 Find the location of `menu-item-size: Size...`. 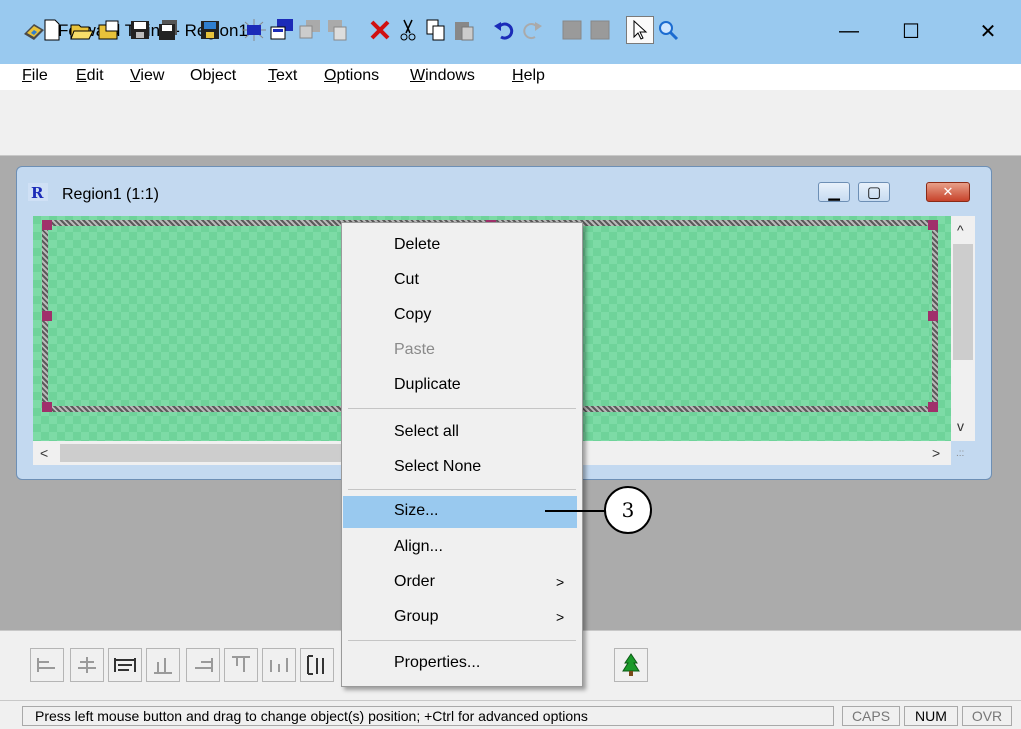

menu-item-size: Size... is located at coordinates (416, 511).